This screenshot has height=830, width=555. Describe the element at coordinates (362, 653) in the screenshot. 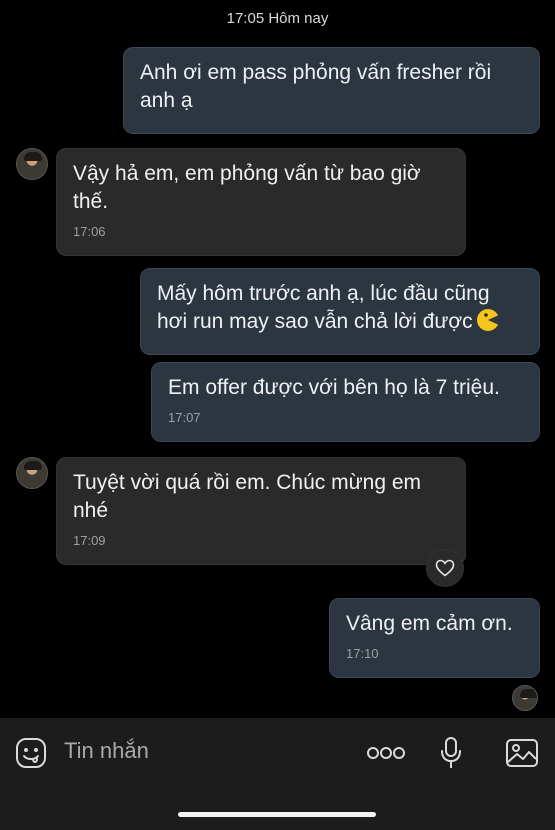

I see `message-time: 17:10` at that location.